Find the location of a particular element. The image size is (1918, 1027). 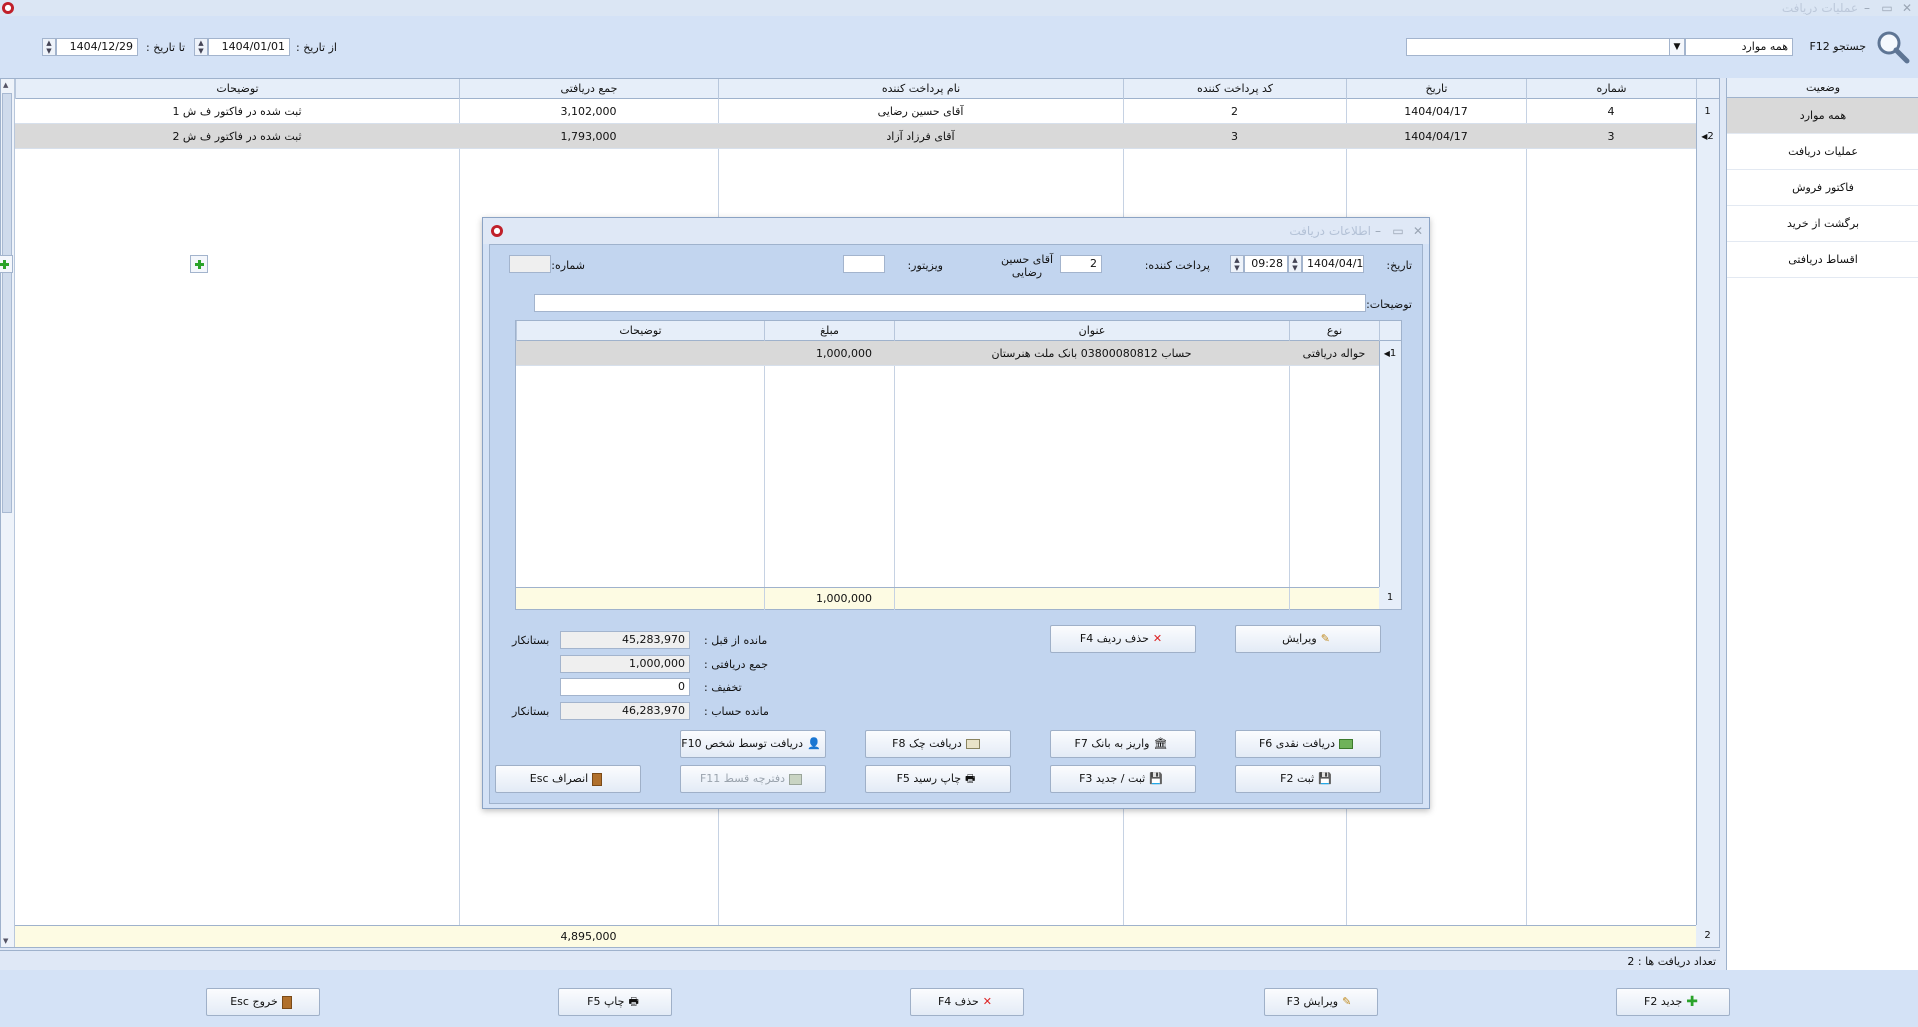

add-visitor-icon is located at coordinates (6, 264).